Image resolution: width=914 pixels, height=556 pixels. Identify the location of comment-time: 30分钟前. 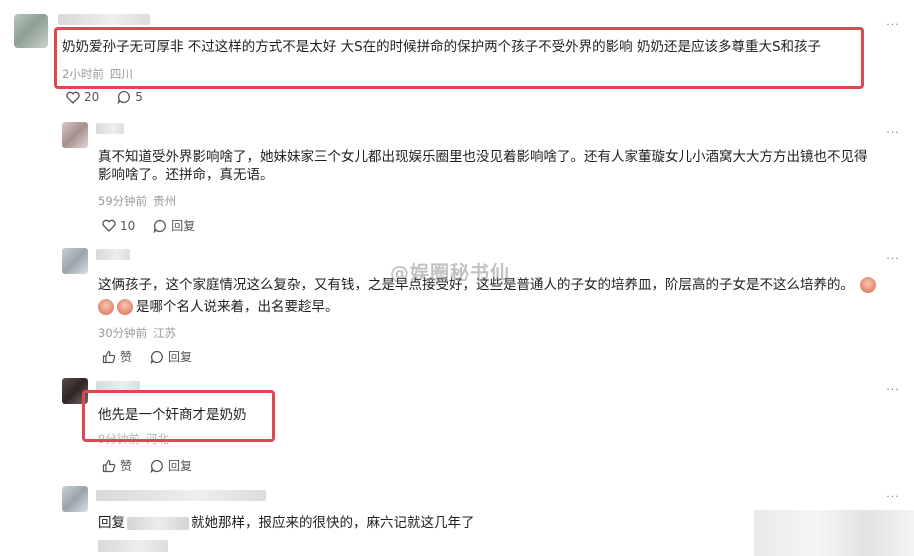
(123, 333).